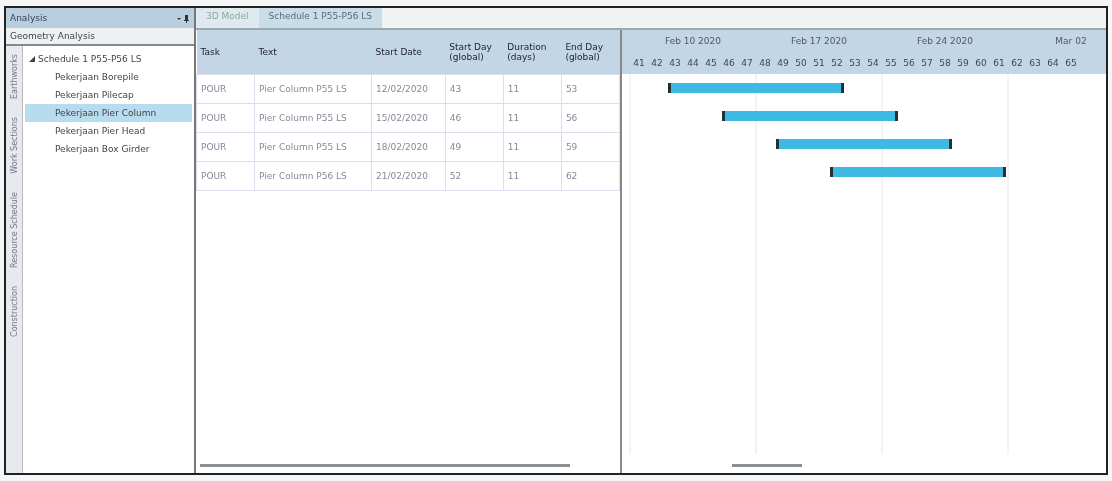  I want to click on day-number: 47, so click(747, 63).